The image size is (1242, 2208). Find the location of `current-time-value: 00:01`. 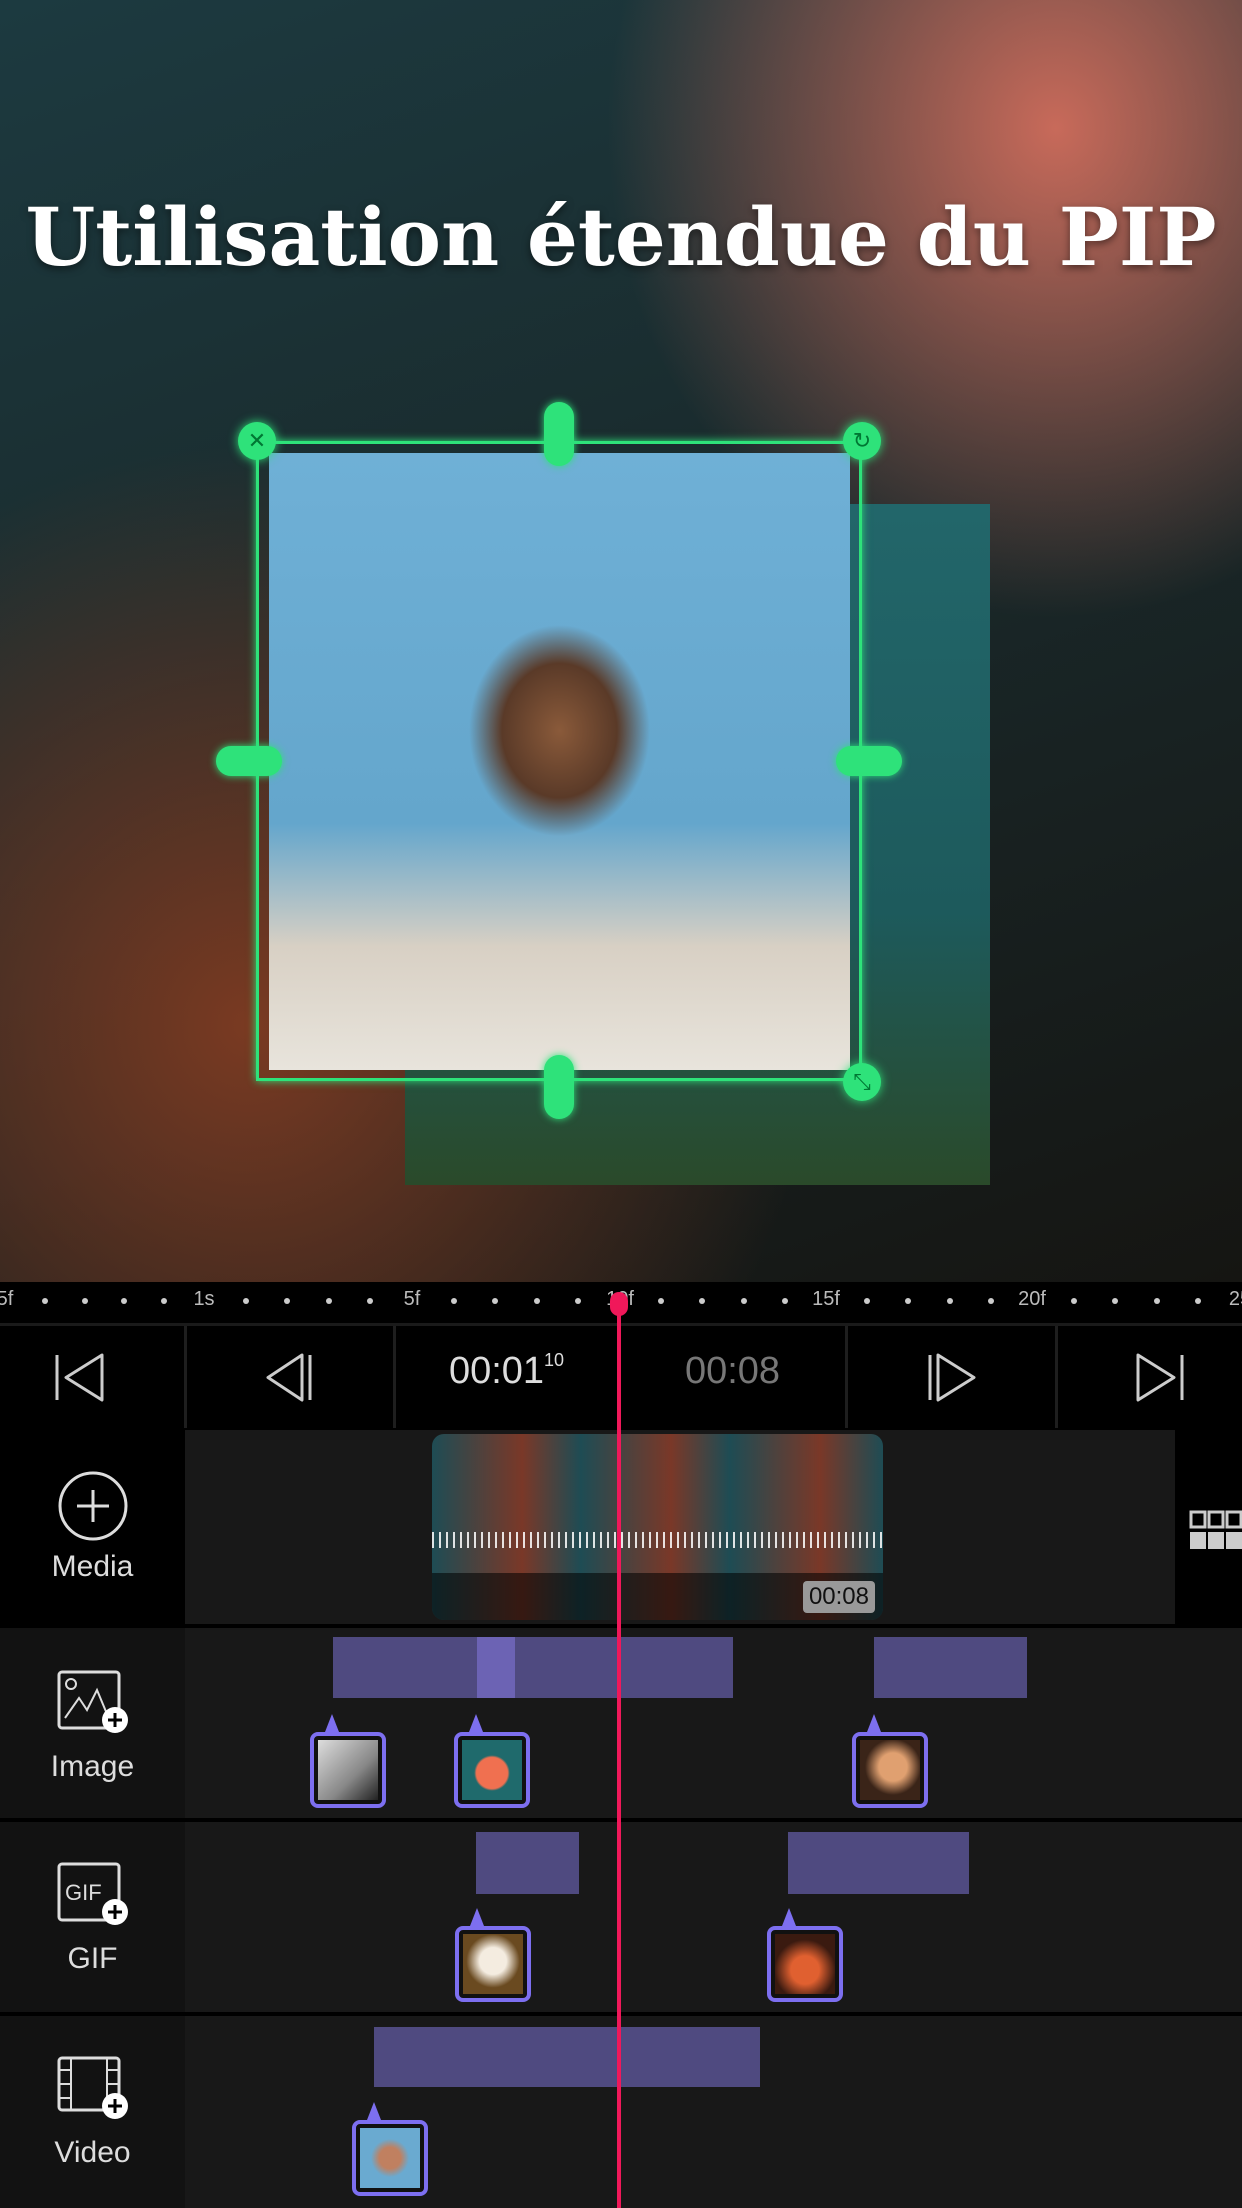

current-time-value: 00:01 is located at coordinates (496, 1371).